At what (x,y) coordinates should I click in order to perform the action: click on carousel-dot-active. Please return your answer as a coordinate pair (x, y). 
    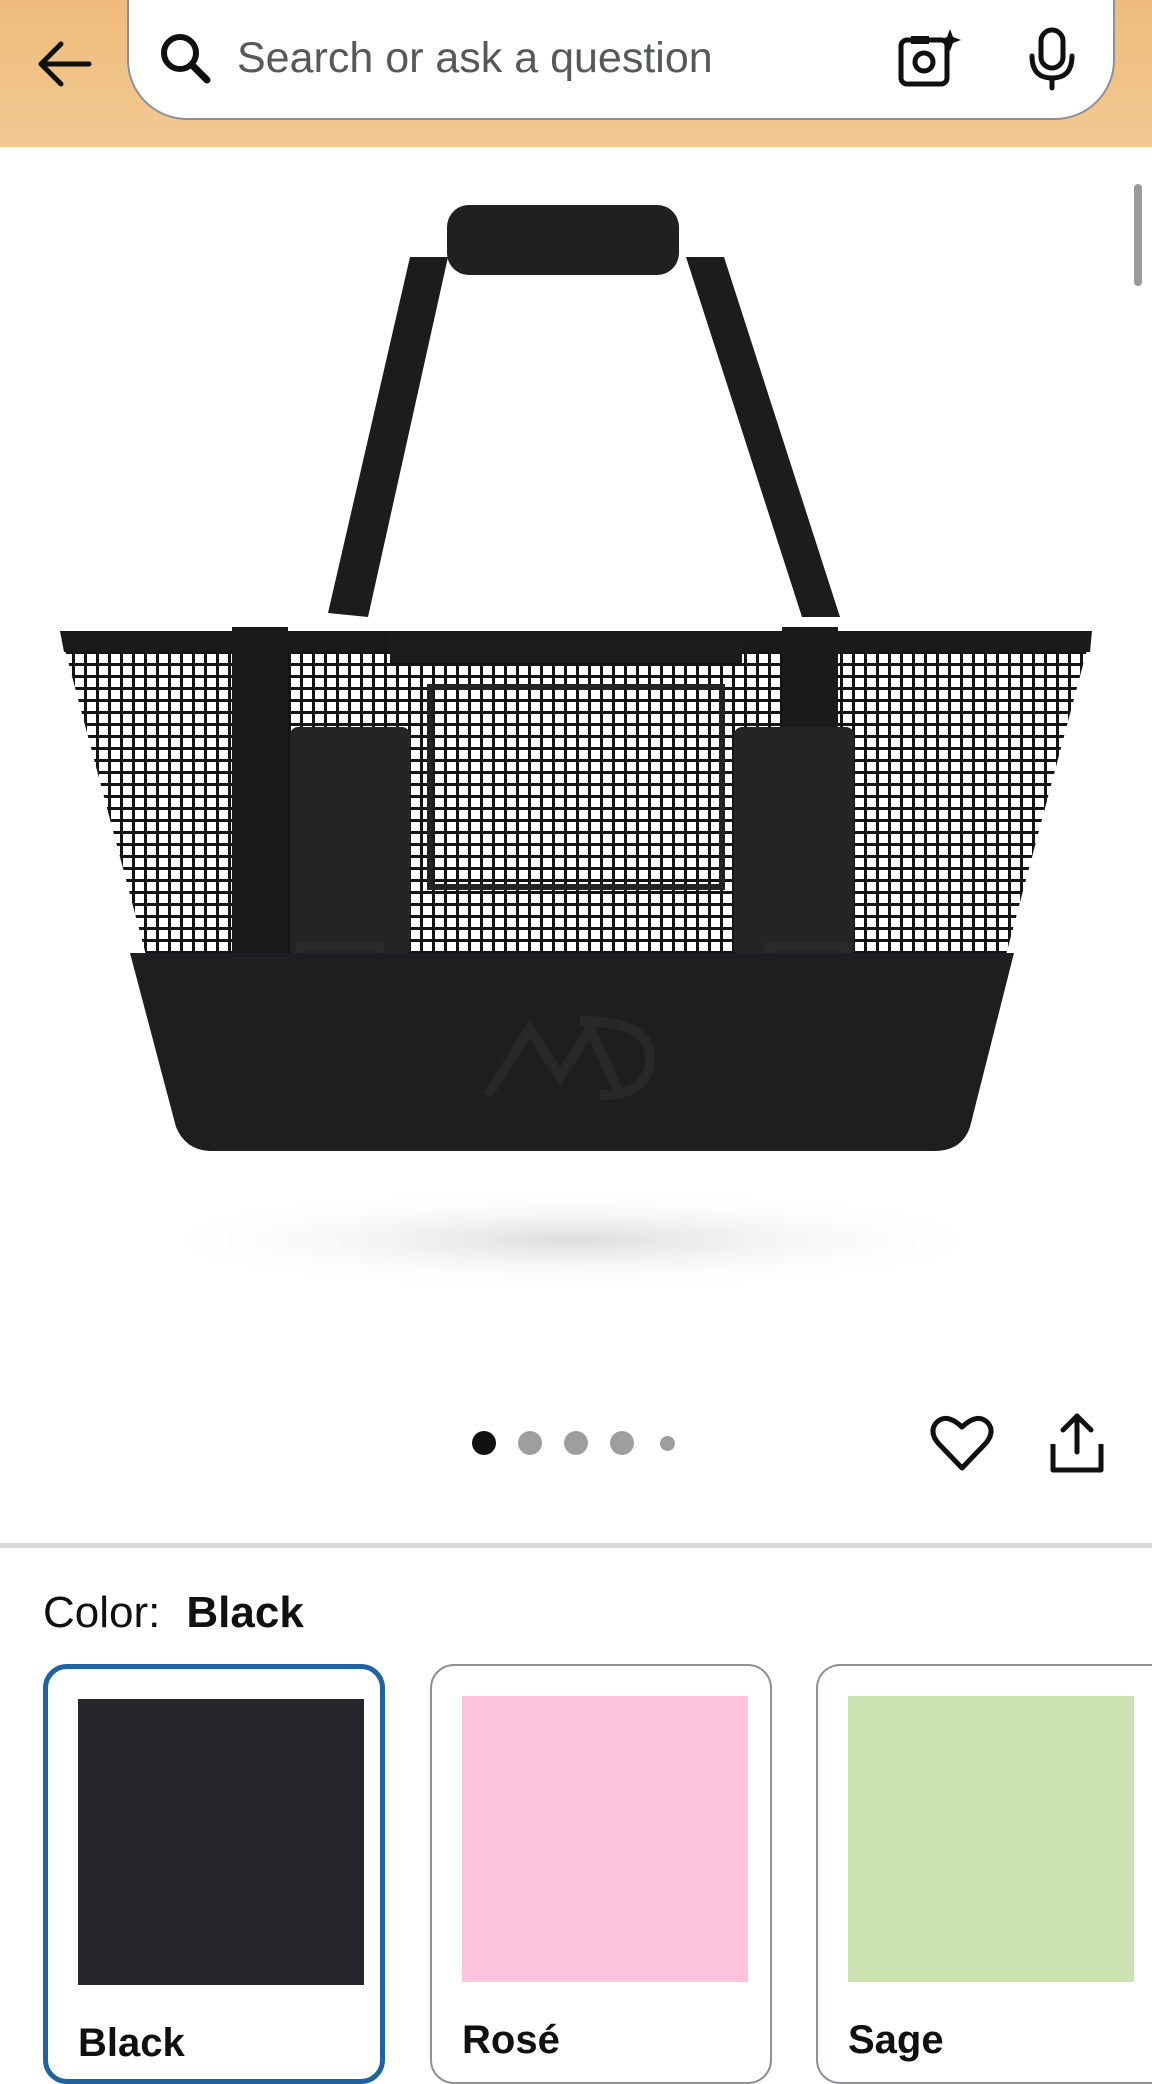
    Looking at the image, I should click on (484, 1443).